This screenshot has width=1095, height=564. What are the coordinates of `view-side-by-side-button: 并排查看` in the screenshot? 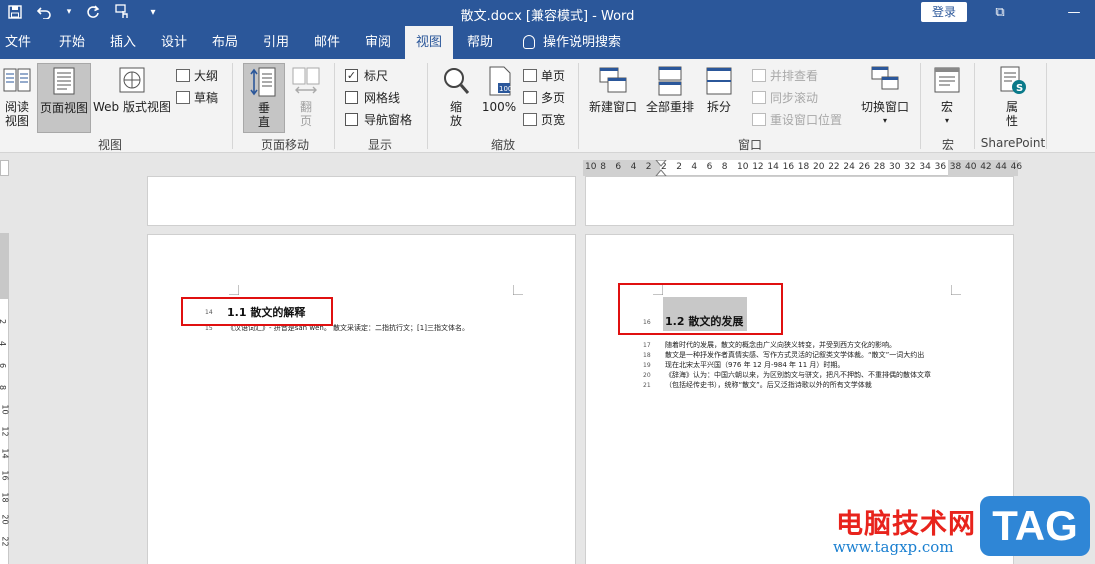 It's located at (785, 75).